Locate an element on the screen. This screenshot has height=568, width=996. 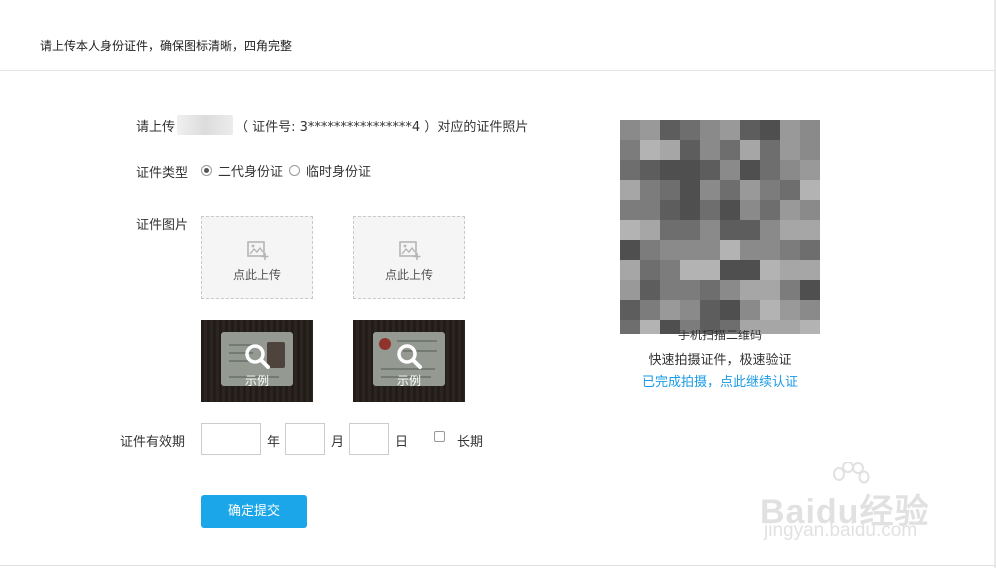
submit-button: 确定提交 is located at coordinates (254, 511).